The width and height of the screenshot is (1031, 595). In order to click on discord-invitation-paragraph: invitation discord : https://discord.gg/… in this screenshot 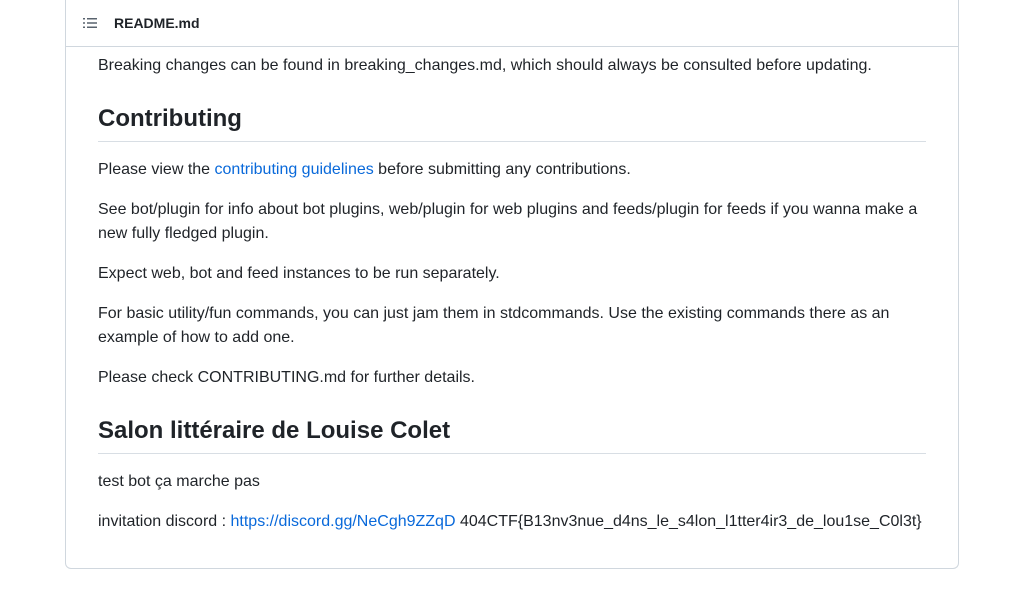, I will do `click(512, 522)`.